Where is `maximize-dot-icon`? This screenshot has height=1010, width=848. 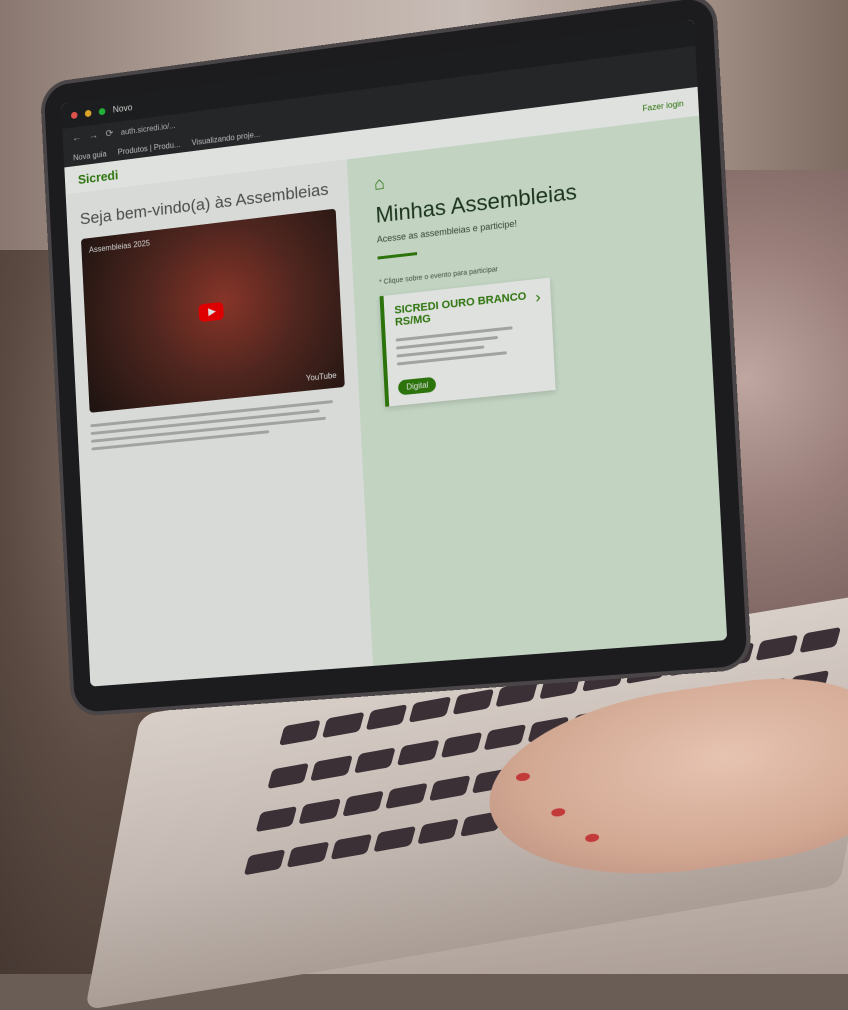 maximize-dot-icon is located at coordinates (102, 111).